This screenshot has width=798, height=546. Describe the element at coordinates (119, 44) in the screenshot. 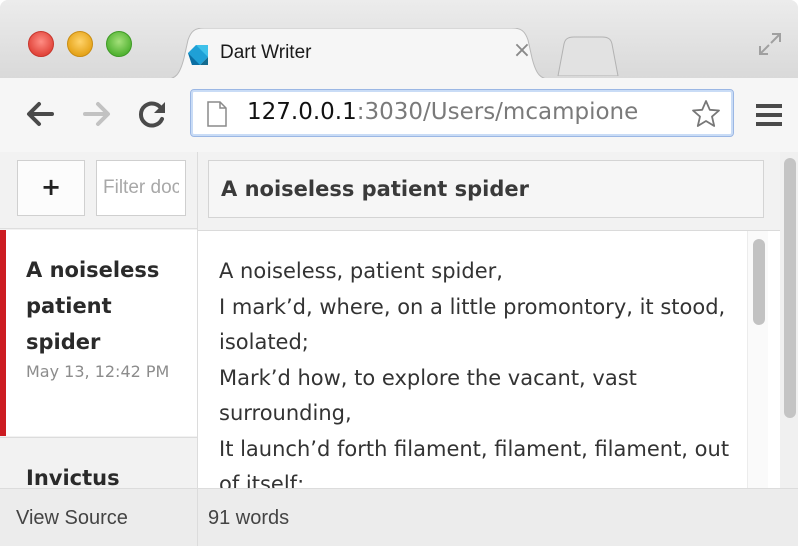

I see `zoom-window-button` at that location.